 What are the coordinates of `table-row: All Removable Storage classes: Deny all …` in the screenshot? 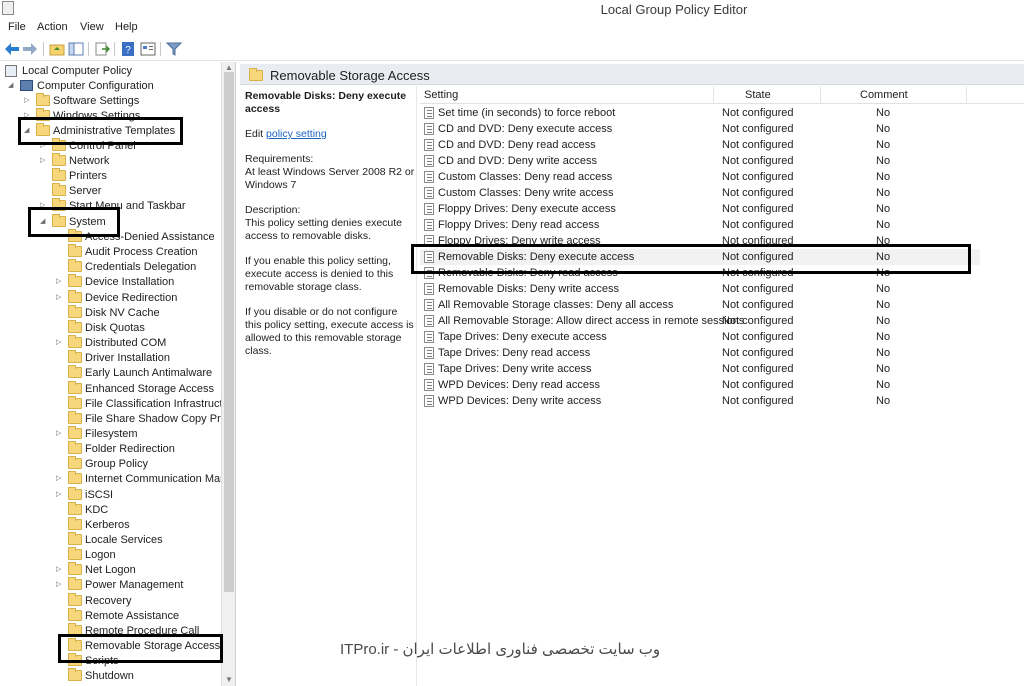 It's located at (700, 305).